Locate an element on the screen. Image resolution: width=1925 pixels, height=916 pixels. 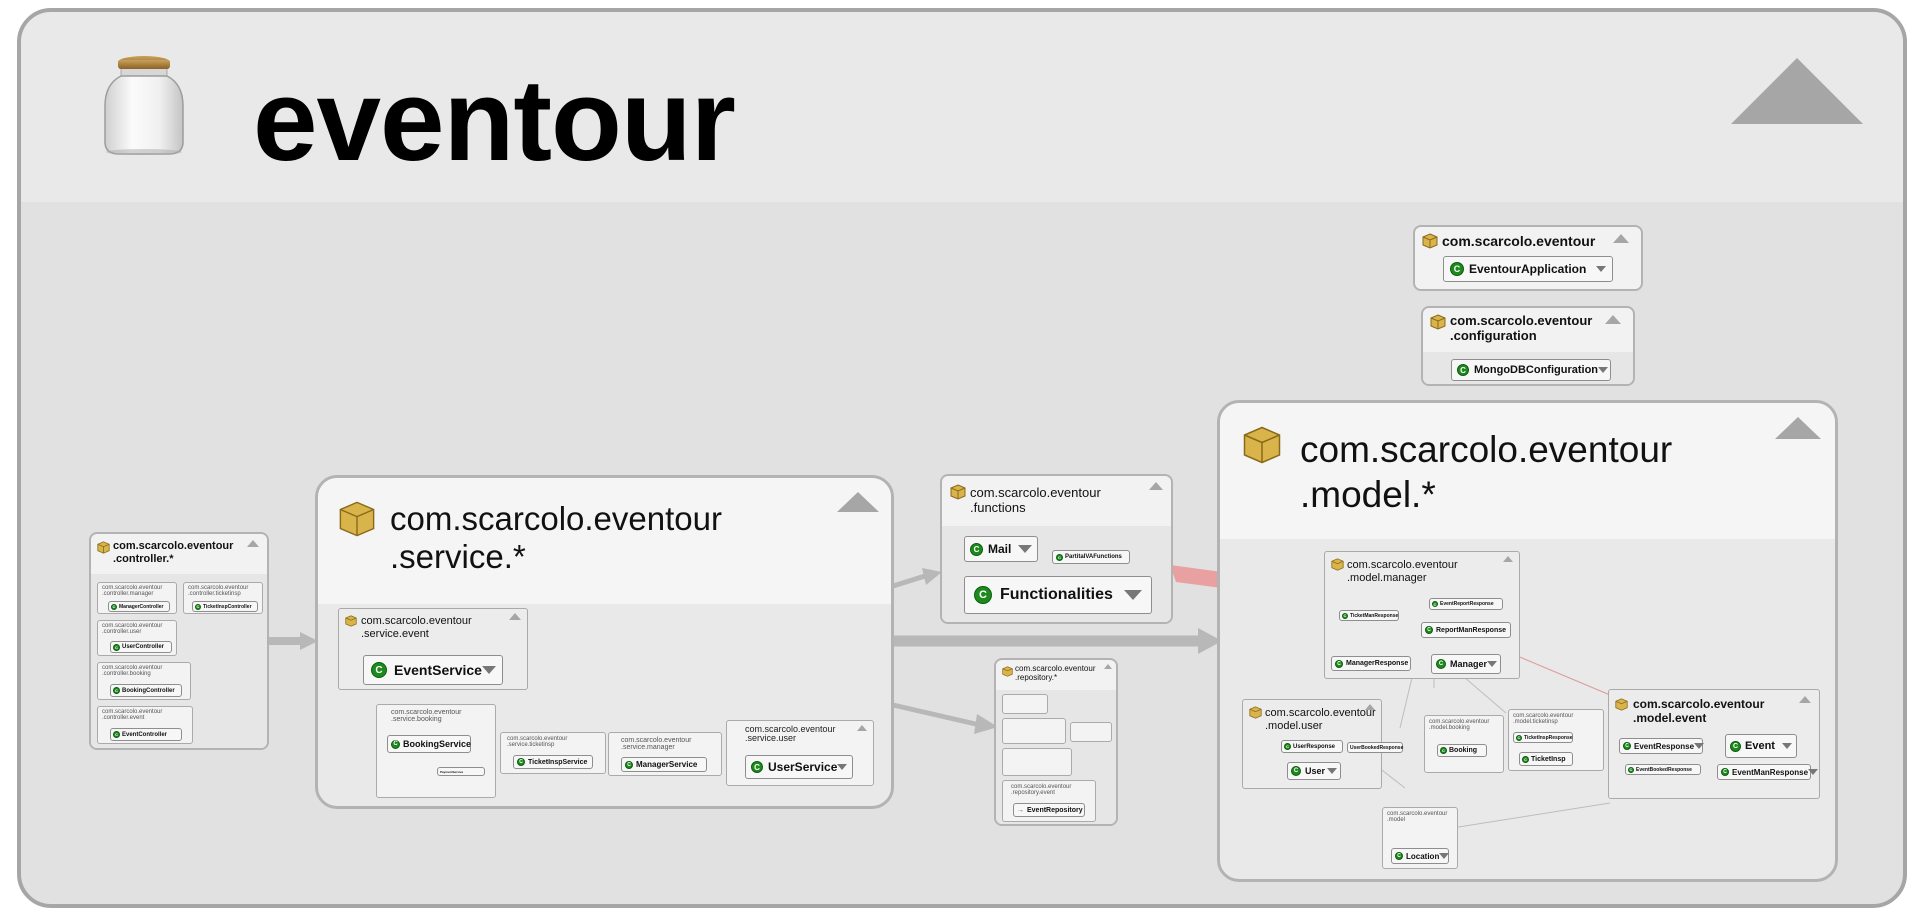
class-booking: C Booking is located at coordinates (1462, 750).